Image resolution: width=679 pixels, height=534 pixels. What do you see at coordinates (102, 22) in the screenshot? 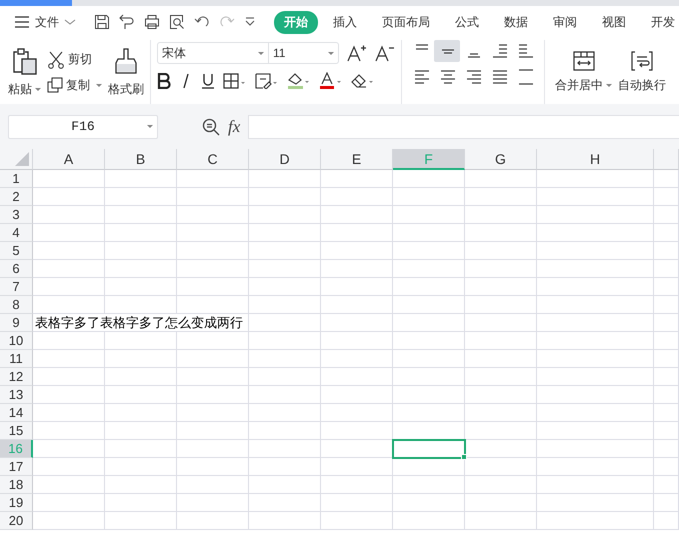
I see `save-icon` at bounding box center [102, 22].